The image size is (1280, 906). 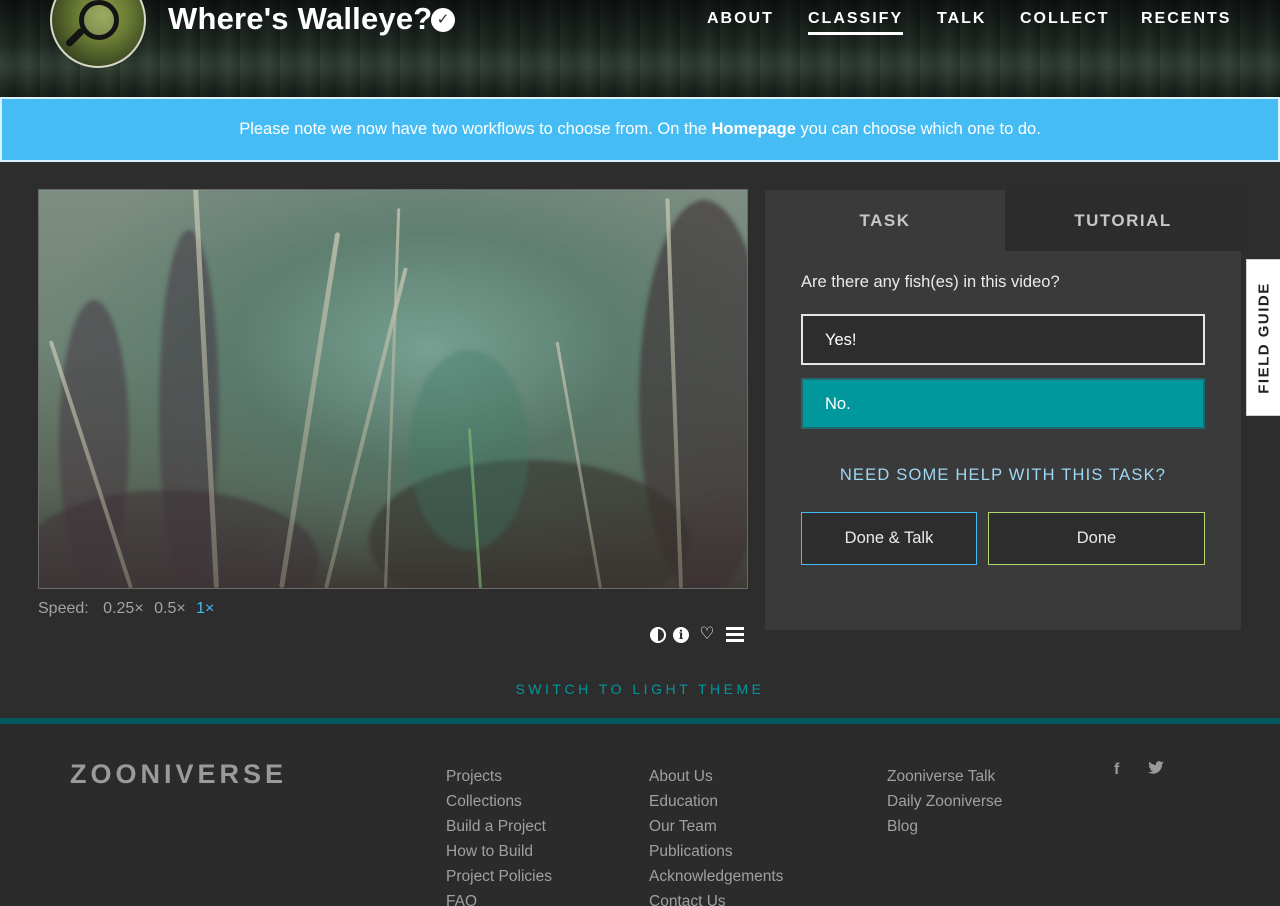 What do you see at coordinates (1065, 19) in the screenshot?
I see `nav-collect: COLLECT` at bounding box center [1065, 19].